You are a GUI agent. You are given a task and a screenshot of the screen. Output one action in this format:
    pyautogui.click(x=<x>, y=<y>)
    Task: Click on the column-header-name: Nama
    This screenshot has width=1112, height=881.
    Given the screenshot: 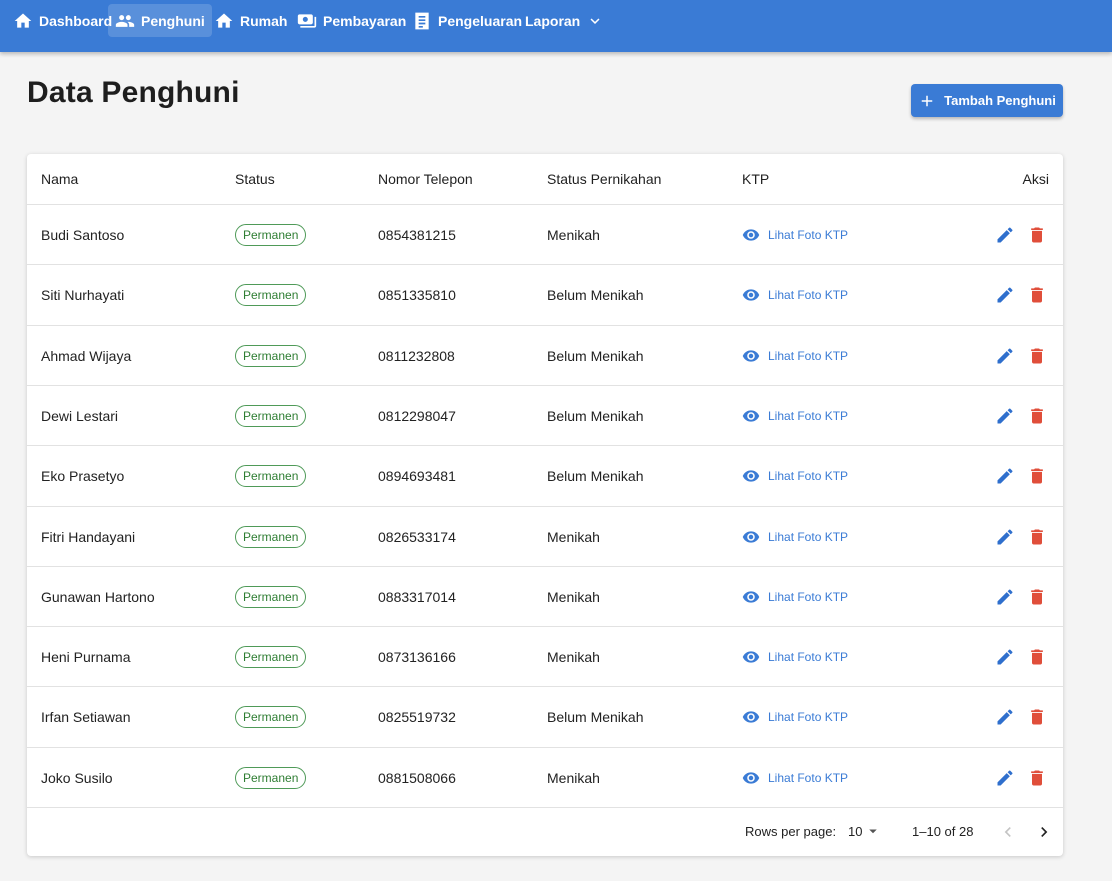 What is the action you would take?
    pyautogui.click(x=59, y=179)
    